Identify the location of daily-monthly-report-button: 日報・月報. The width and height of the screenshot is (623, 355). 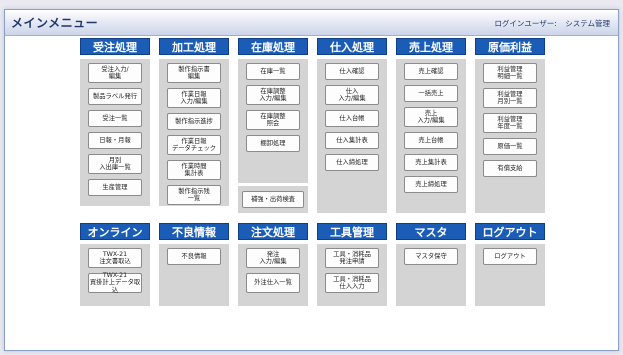
(115, 140).